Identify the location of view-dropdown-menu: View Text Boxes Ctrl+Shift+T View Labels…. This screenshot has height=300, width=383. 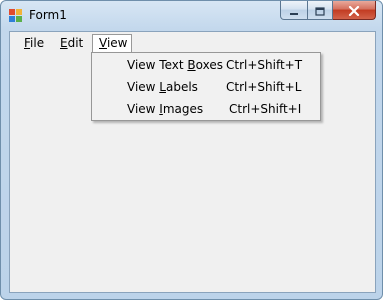
(206, 86).